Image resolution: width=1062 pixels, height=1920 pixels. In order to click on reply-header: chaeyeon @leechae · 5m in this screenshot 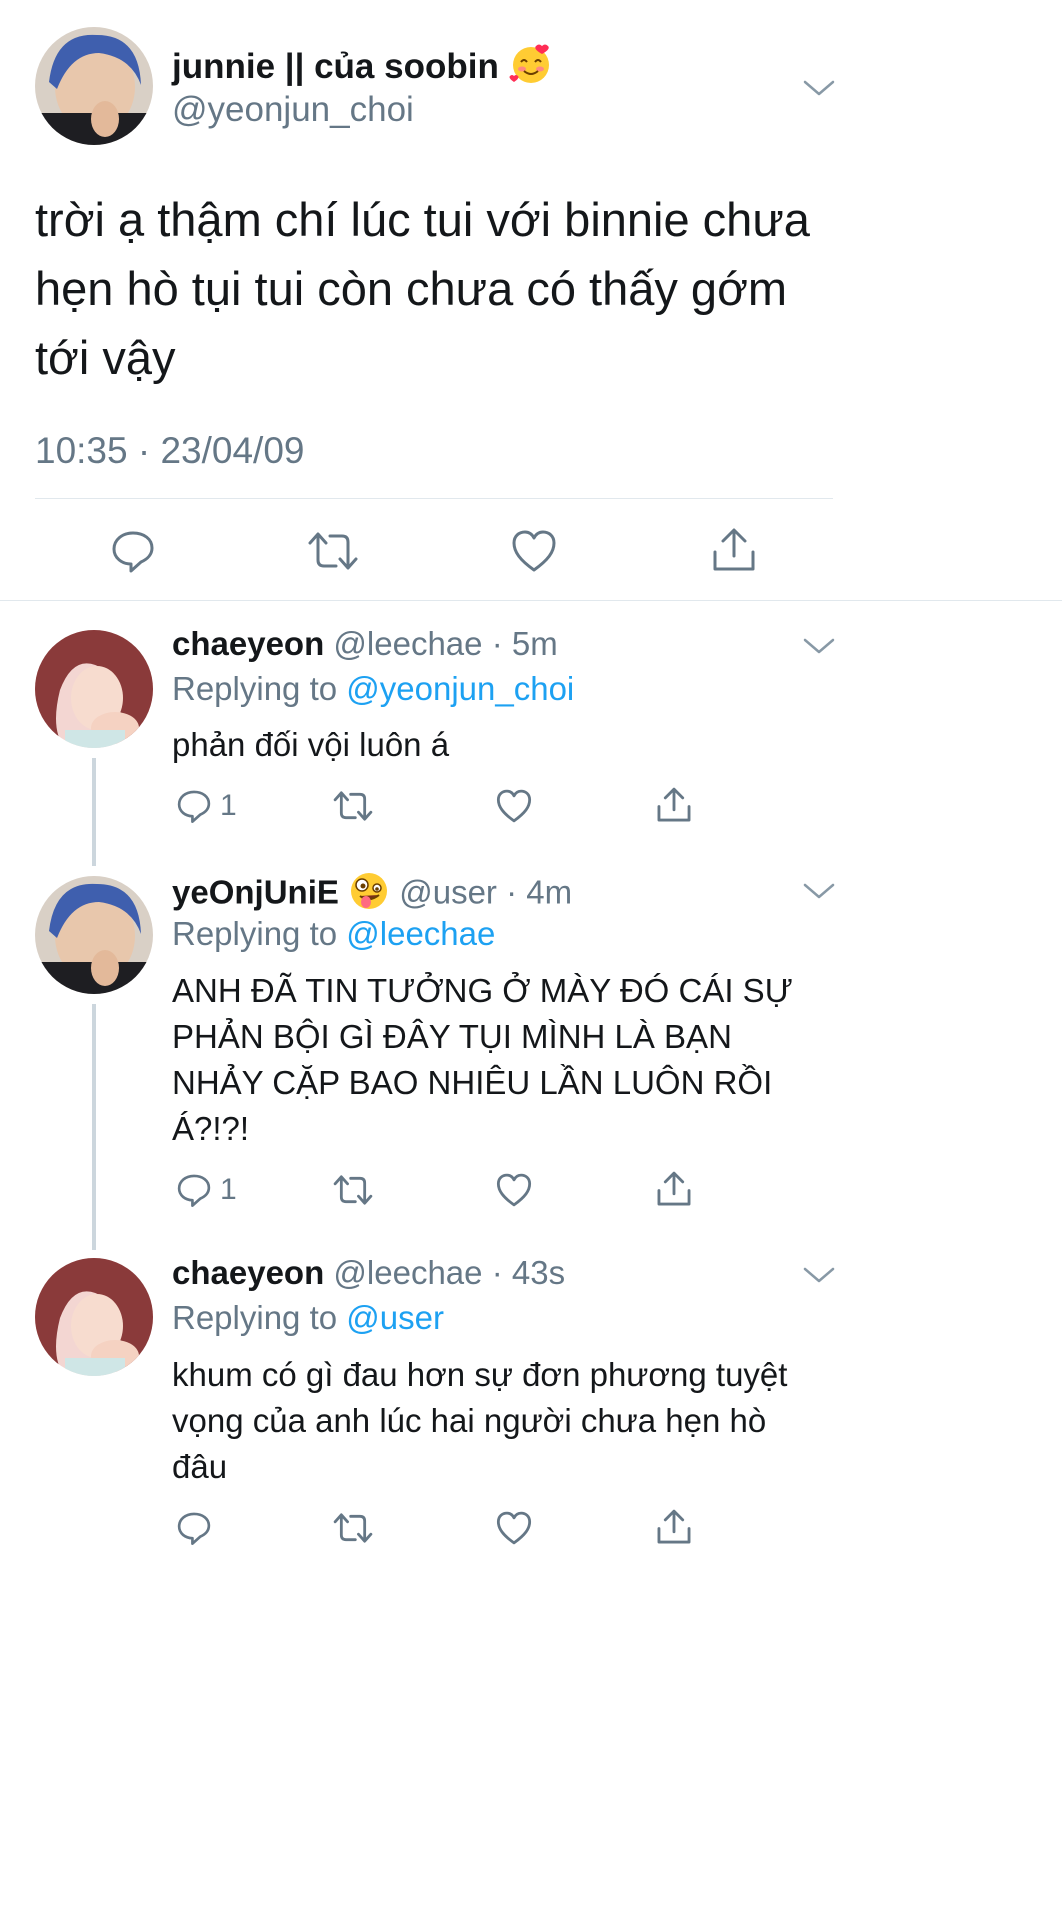, I will do `click(365, 644)`.